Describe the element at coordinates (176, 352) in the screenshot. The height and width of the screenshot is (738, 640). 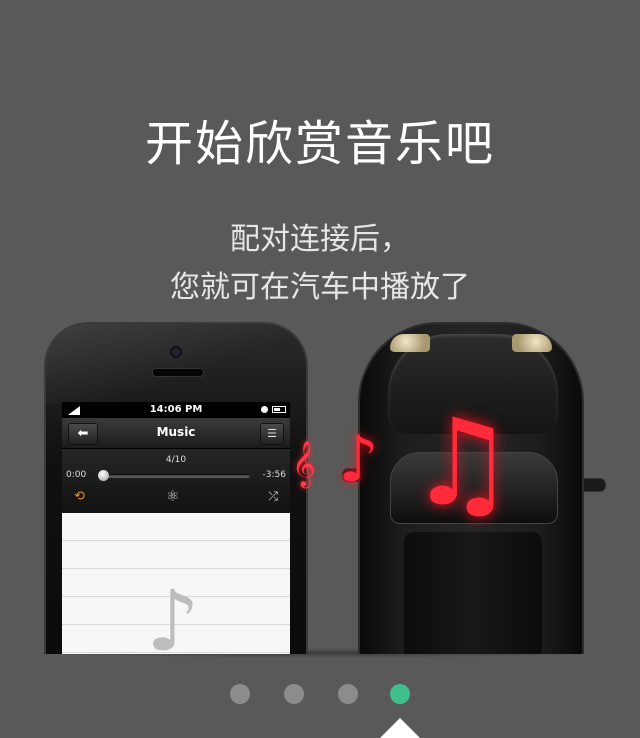
I see `phone-camera` at that location.